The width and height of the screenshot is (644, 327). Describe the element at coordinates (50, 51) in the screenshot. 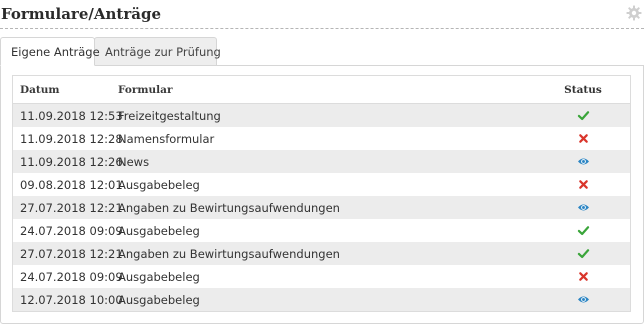

I see `tab-own-requests: Eigene Anträge` at that location.